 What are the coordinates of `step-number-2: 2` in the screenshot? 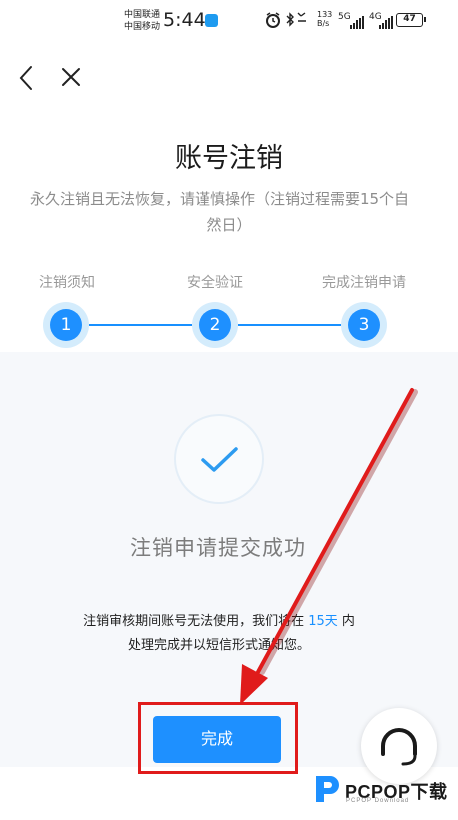 It's located at (215, 325).